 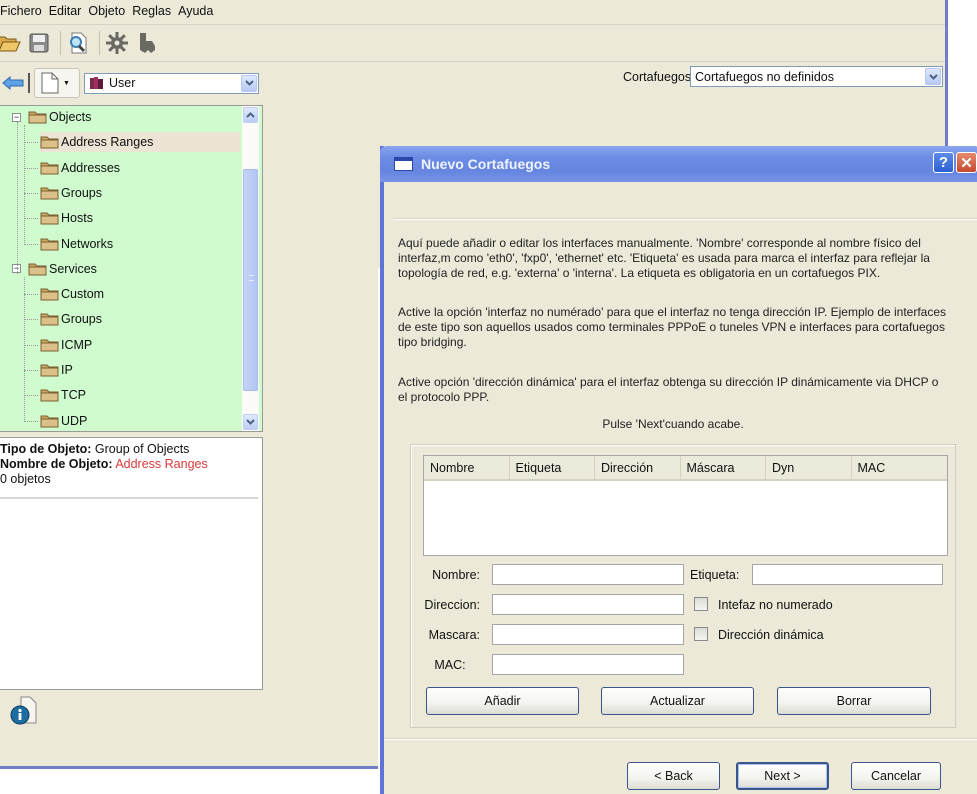 I want to click on firewall-label: Cortafuegos:, so click(x=659, y=77).